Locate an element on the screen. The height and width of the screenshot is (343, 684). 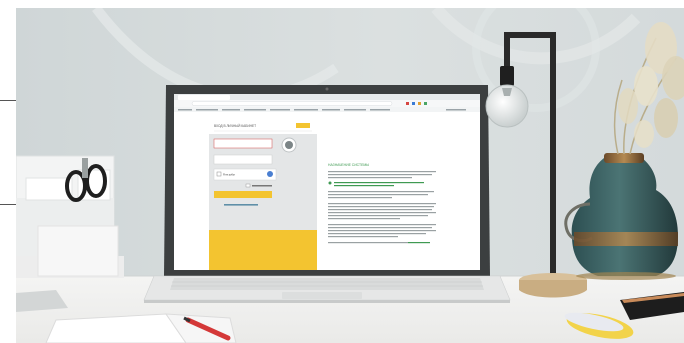
login-field-select is located at coordinates (243, 159).